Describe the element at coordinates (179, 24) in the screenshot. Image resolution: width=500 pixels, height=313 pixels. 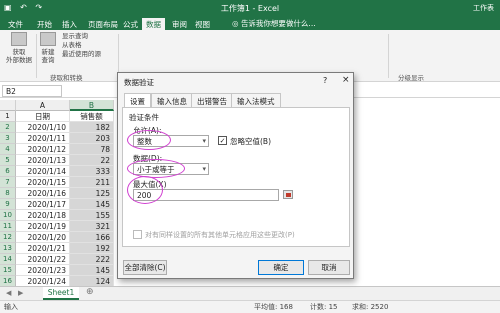
I see `tab-review: 审阅` at that location.